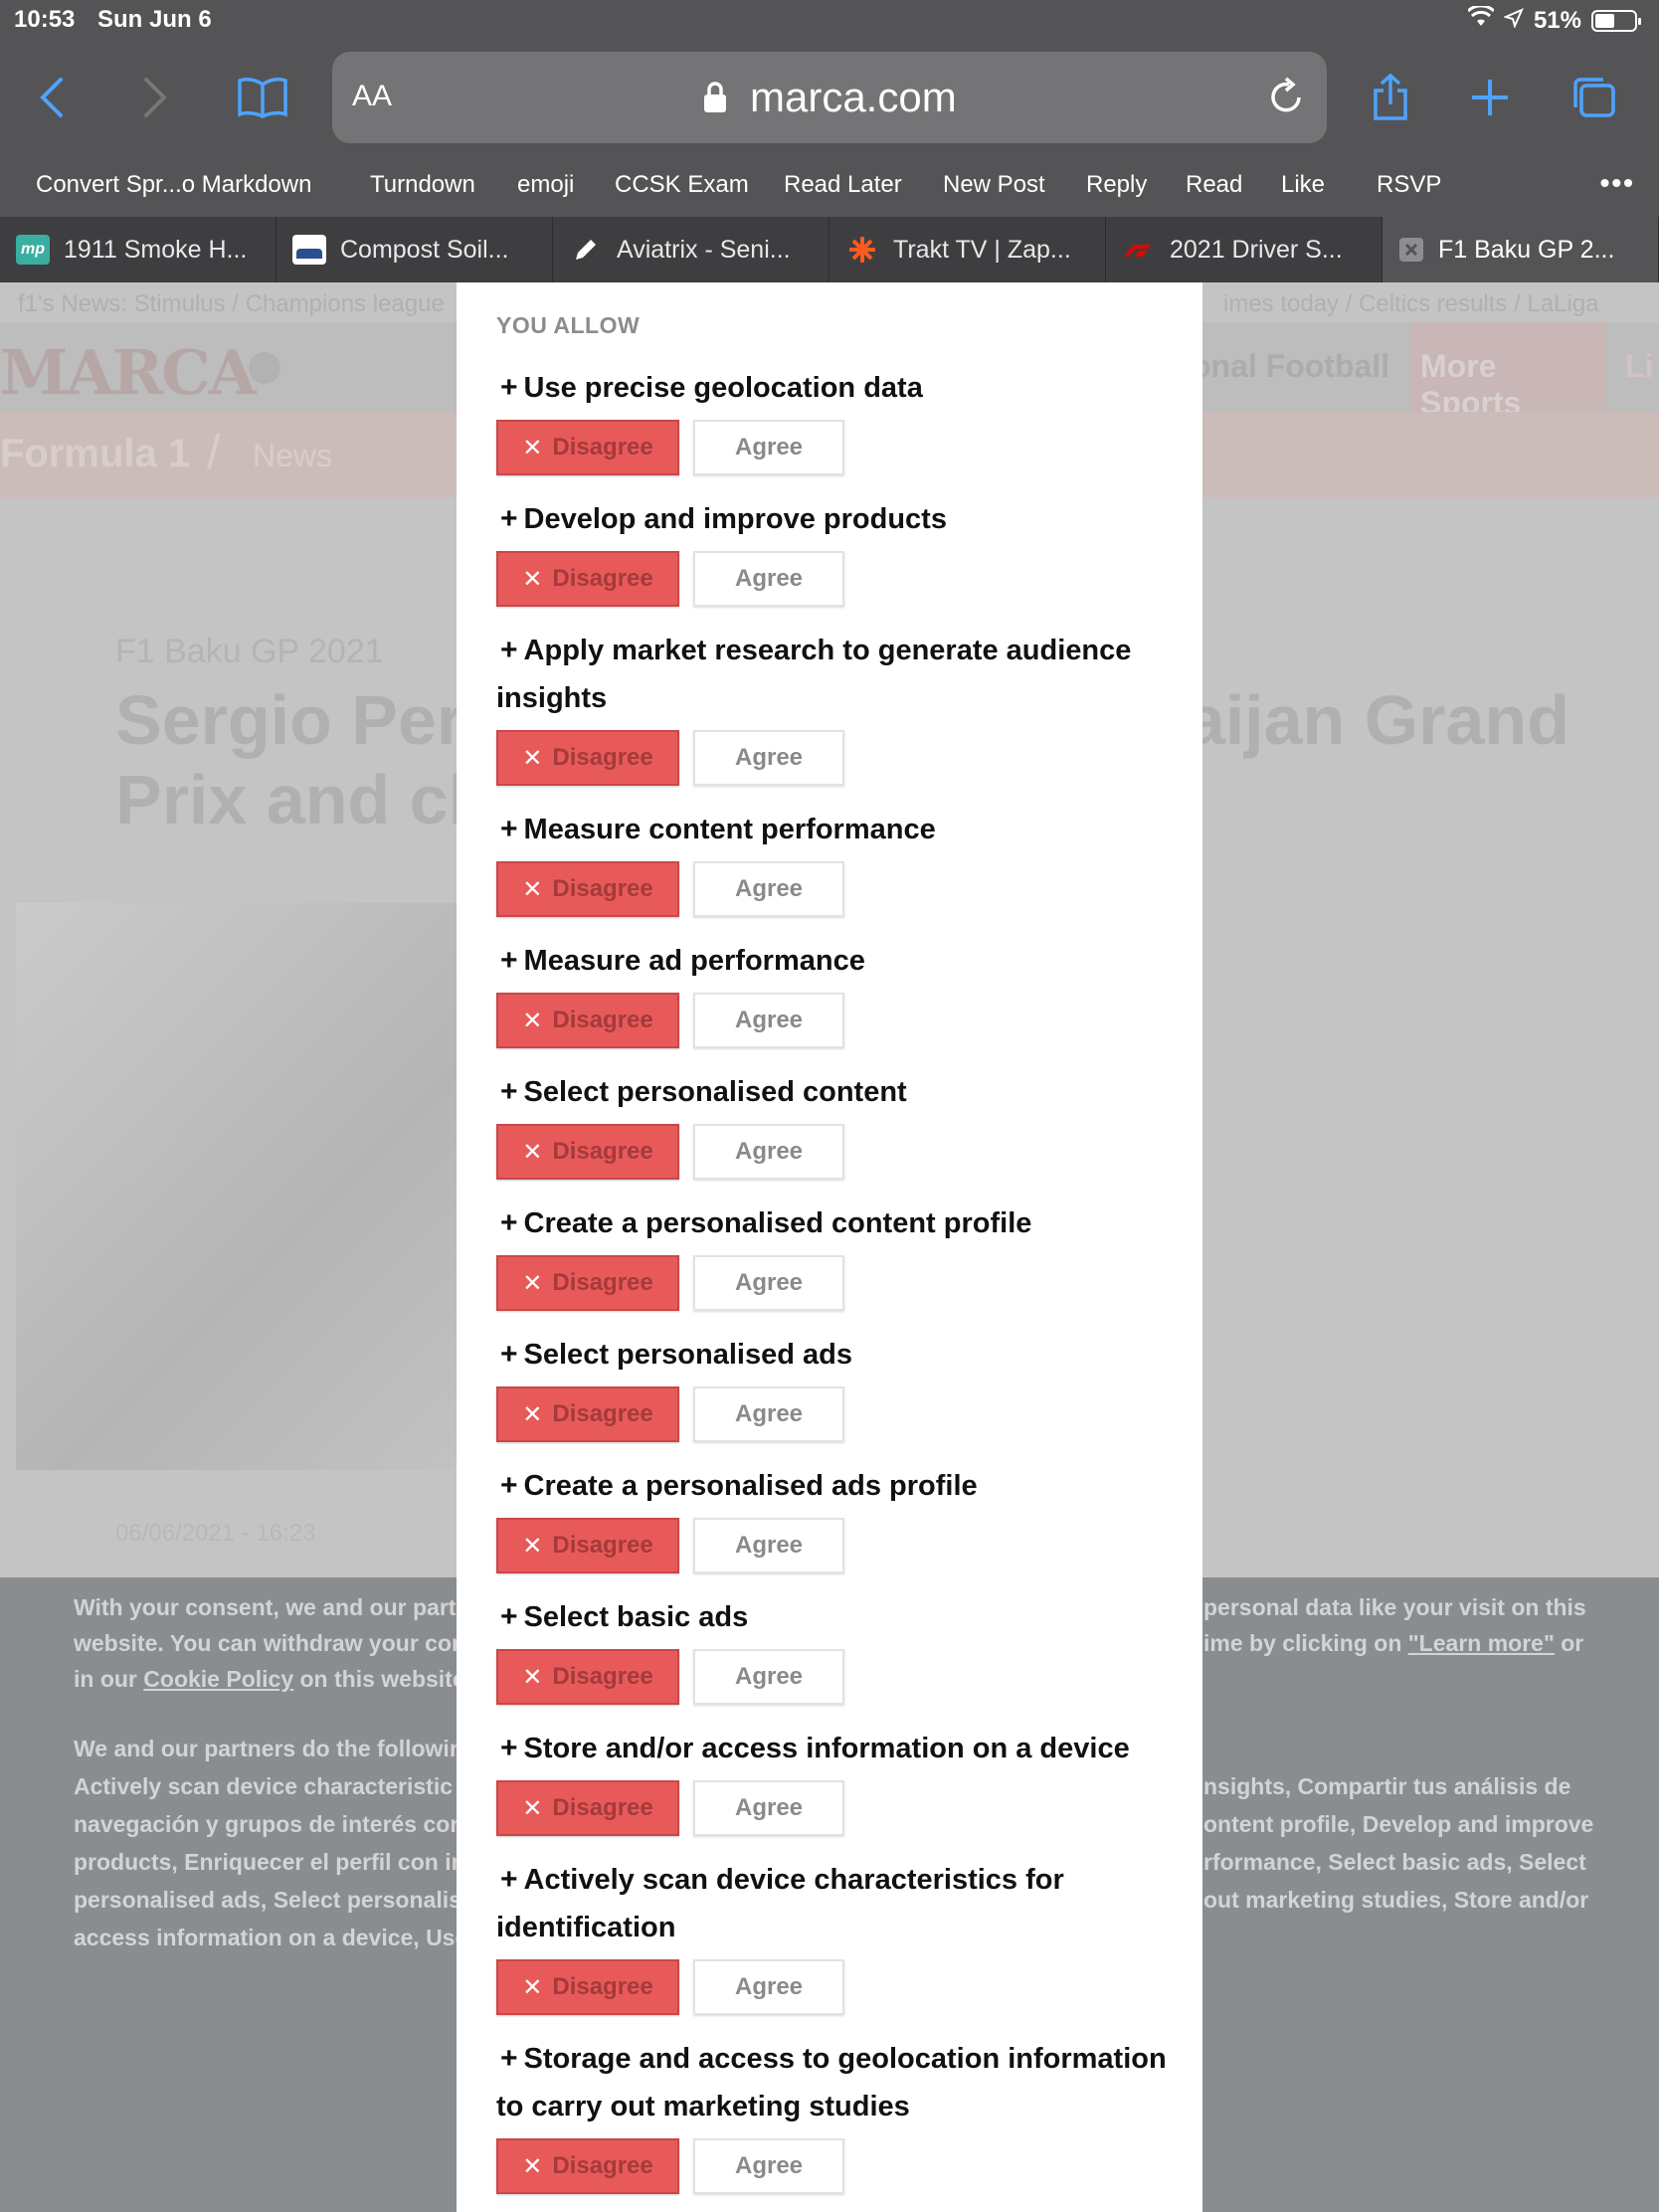 The height and width of the screenshot is (2212, 1659). Describe the element at coordinates (218, 1679) in the screenshot. I see `cookie-policy-link: Cookie Policy` at that location.